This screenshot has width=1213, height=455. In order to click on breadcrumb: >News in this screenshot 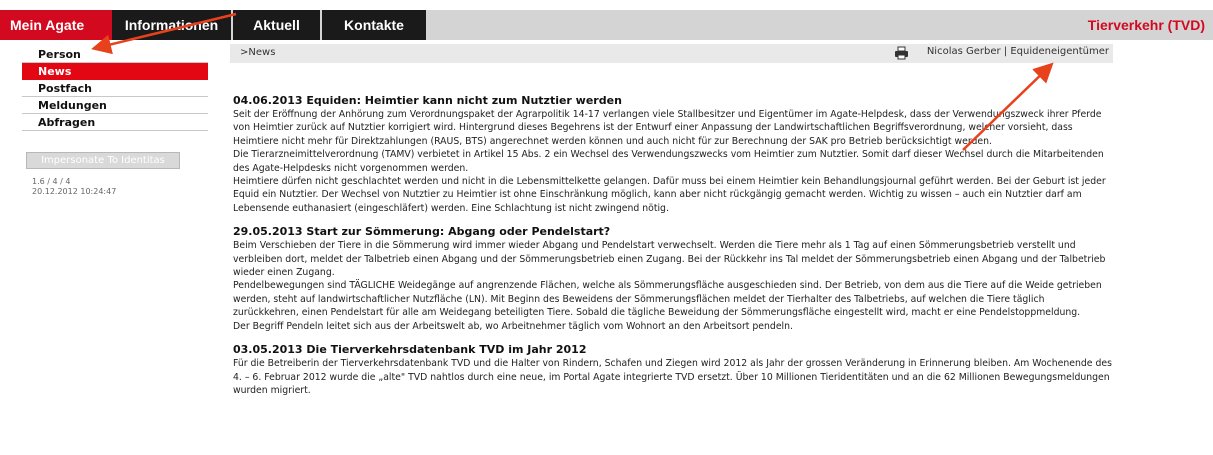, I will do `click(257, 52)`.